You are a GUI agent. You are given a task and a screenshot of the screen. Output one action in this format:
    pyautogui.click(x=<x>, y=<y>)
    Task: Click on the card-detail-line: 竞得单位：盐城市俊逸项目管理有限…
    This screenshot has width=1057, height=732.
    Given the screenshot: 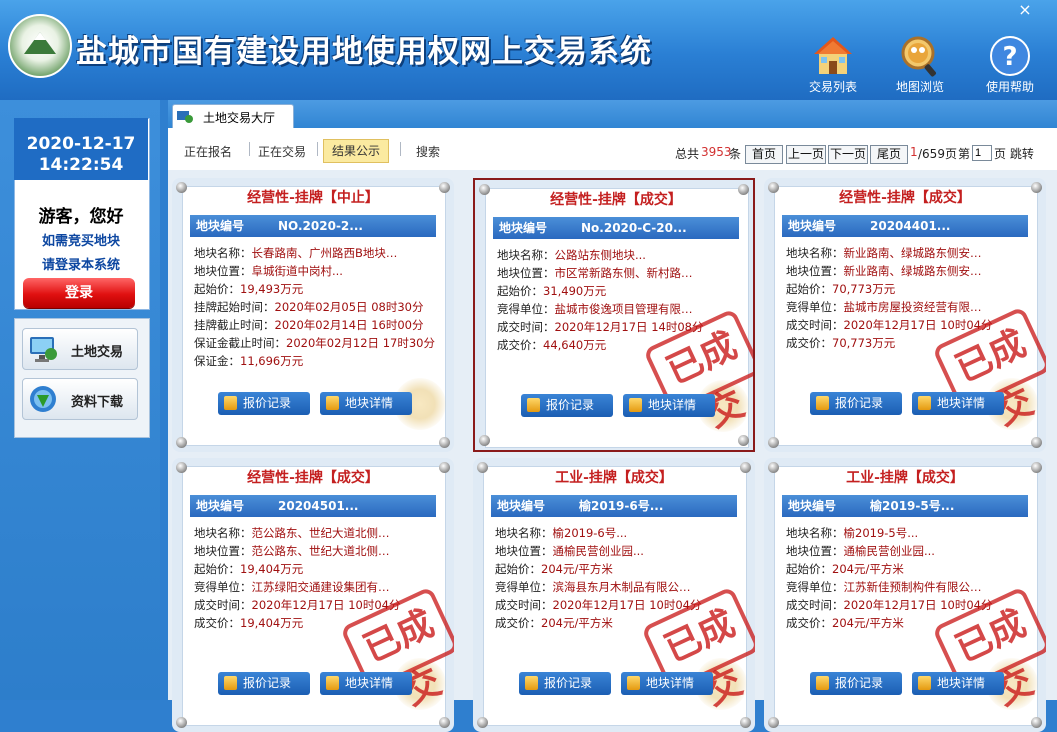 What is the action you would take?
    pyautogui.click(x=619, y=309)
    